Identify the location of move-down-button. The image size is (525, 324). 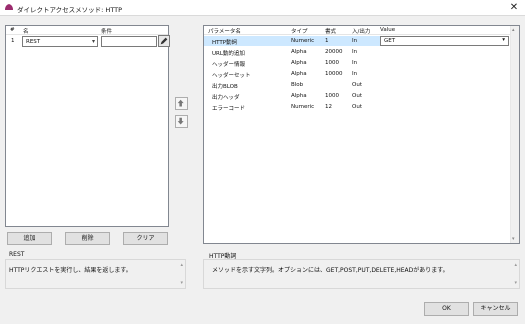
(181, 121).